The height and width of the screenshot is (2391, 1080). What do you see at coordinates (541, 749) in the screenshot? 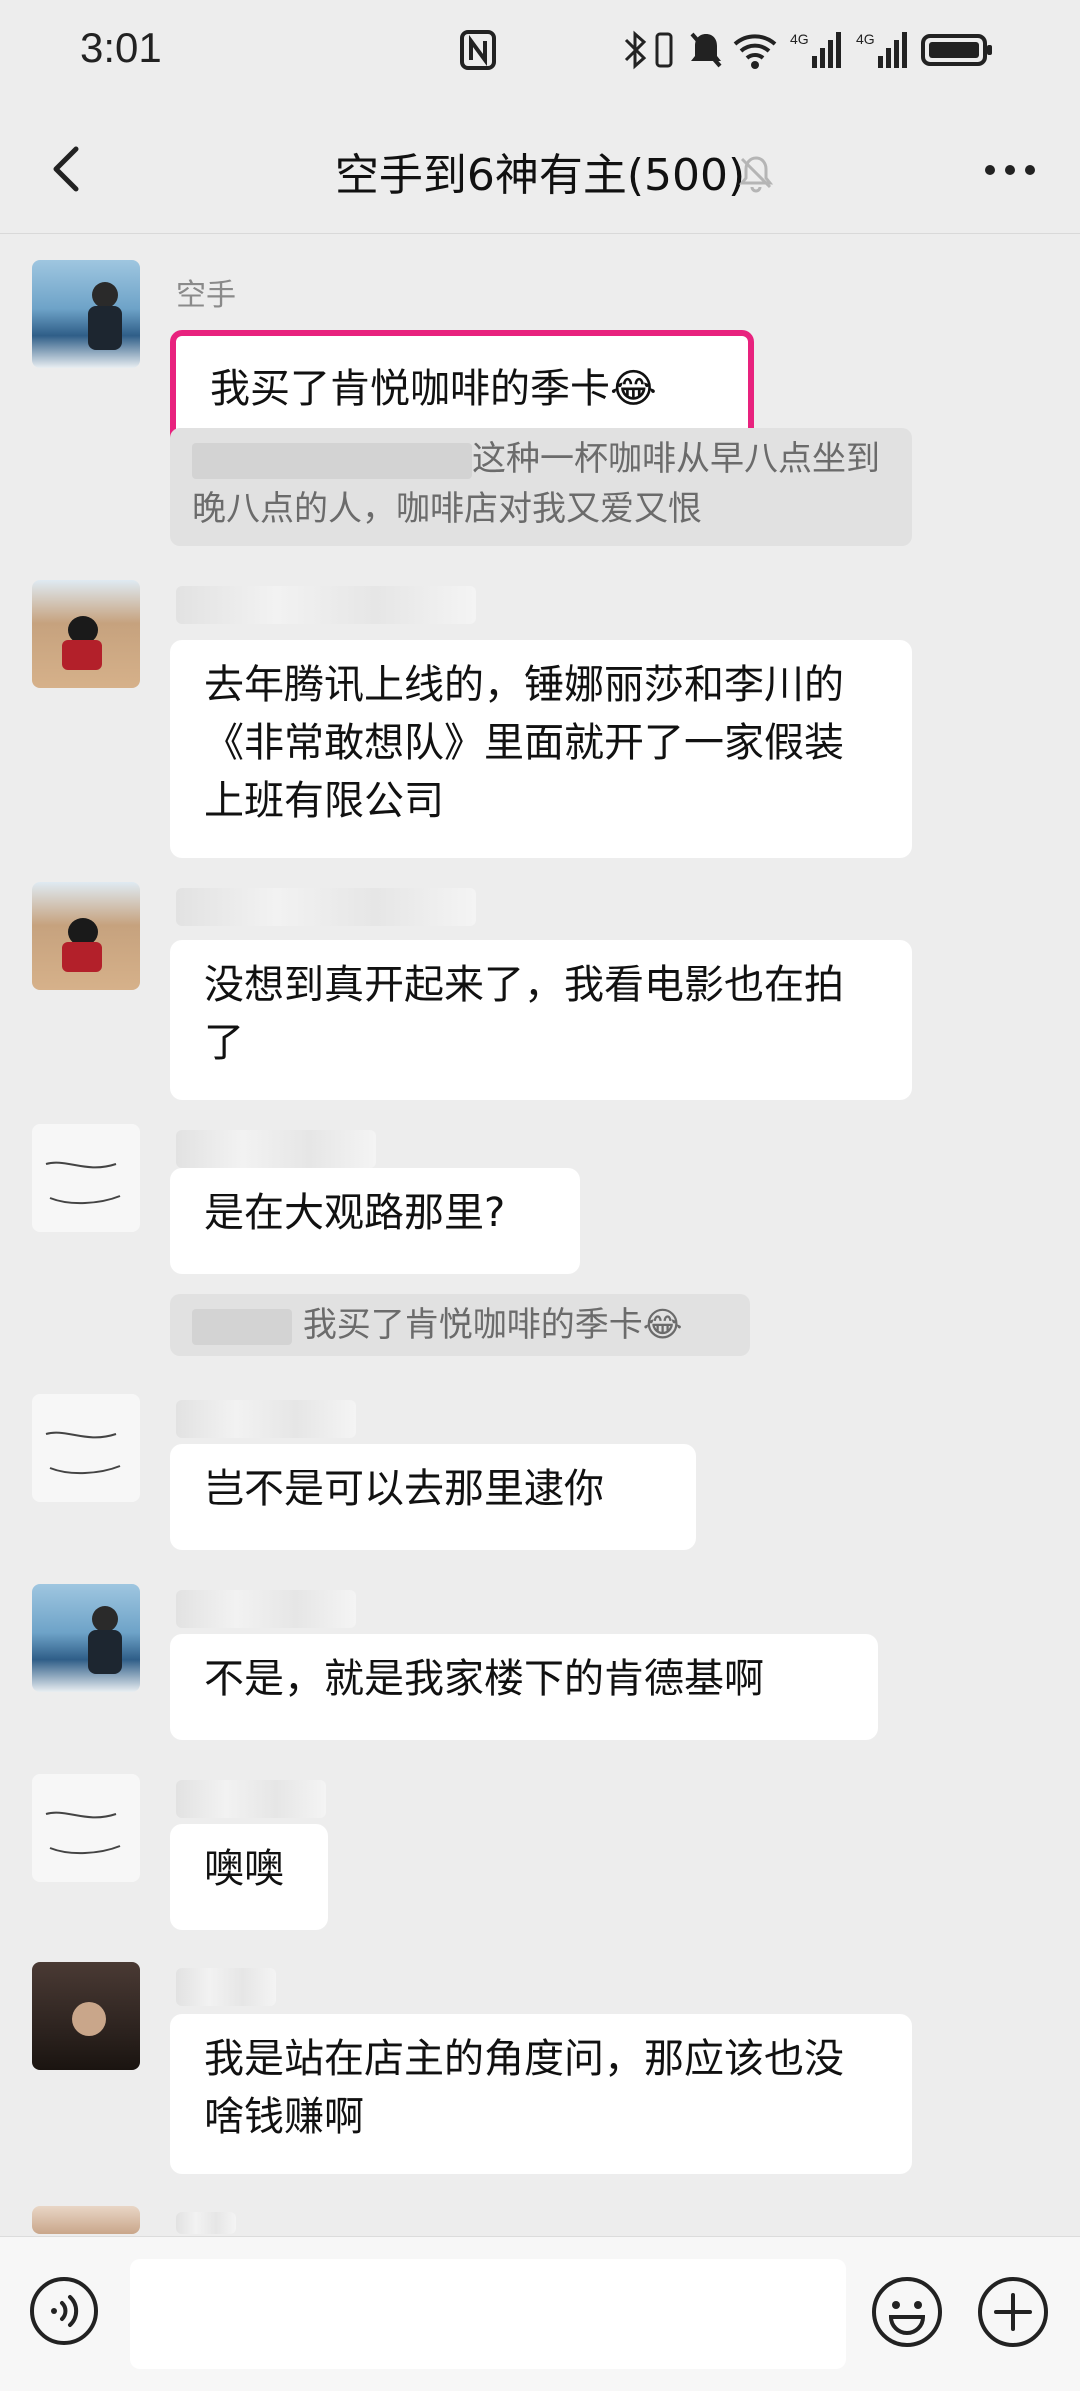
I see `message-bubble: 去年腾讯上线的，锤娜丽莎和李川的《非常敢想队》里面就开了一家假装上班有限公司` at bounding box center [541, 749].